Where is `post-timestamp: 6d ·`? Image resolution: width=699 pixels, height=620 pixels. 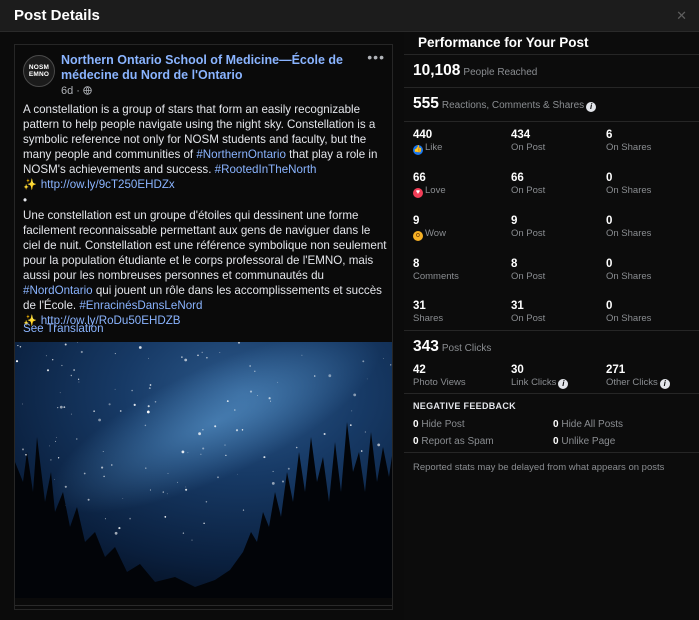
post-timestamp: 6d · is located at coordinates (72, 91).